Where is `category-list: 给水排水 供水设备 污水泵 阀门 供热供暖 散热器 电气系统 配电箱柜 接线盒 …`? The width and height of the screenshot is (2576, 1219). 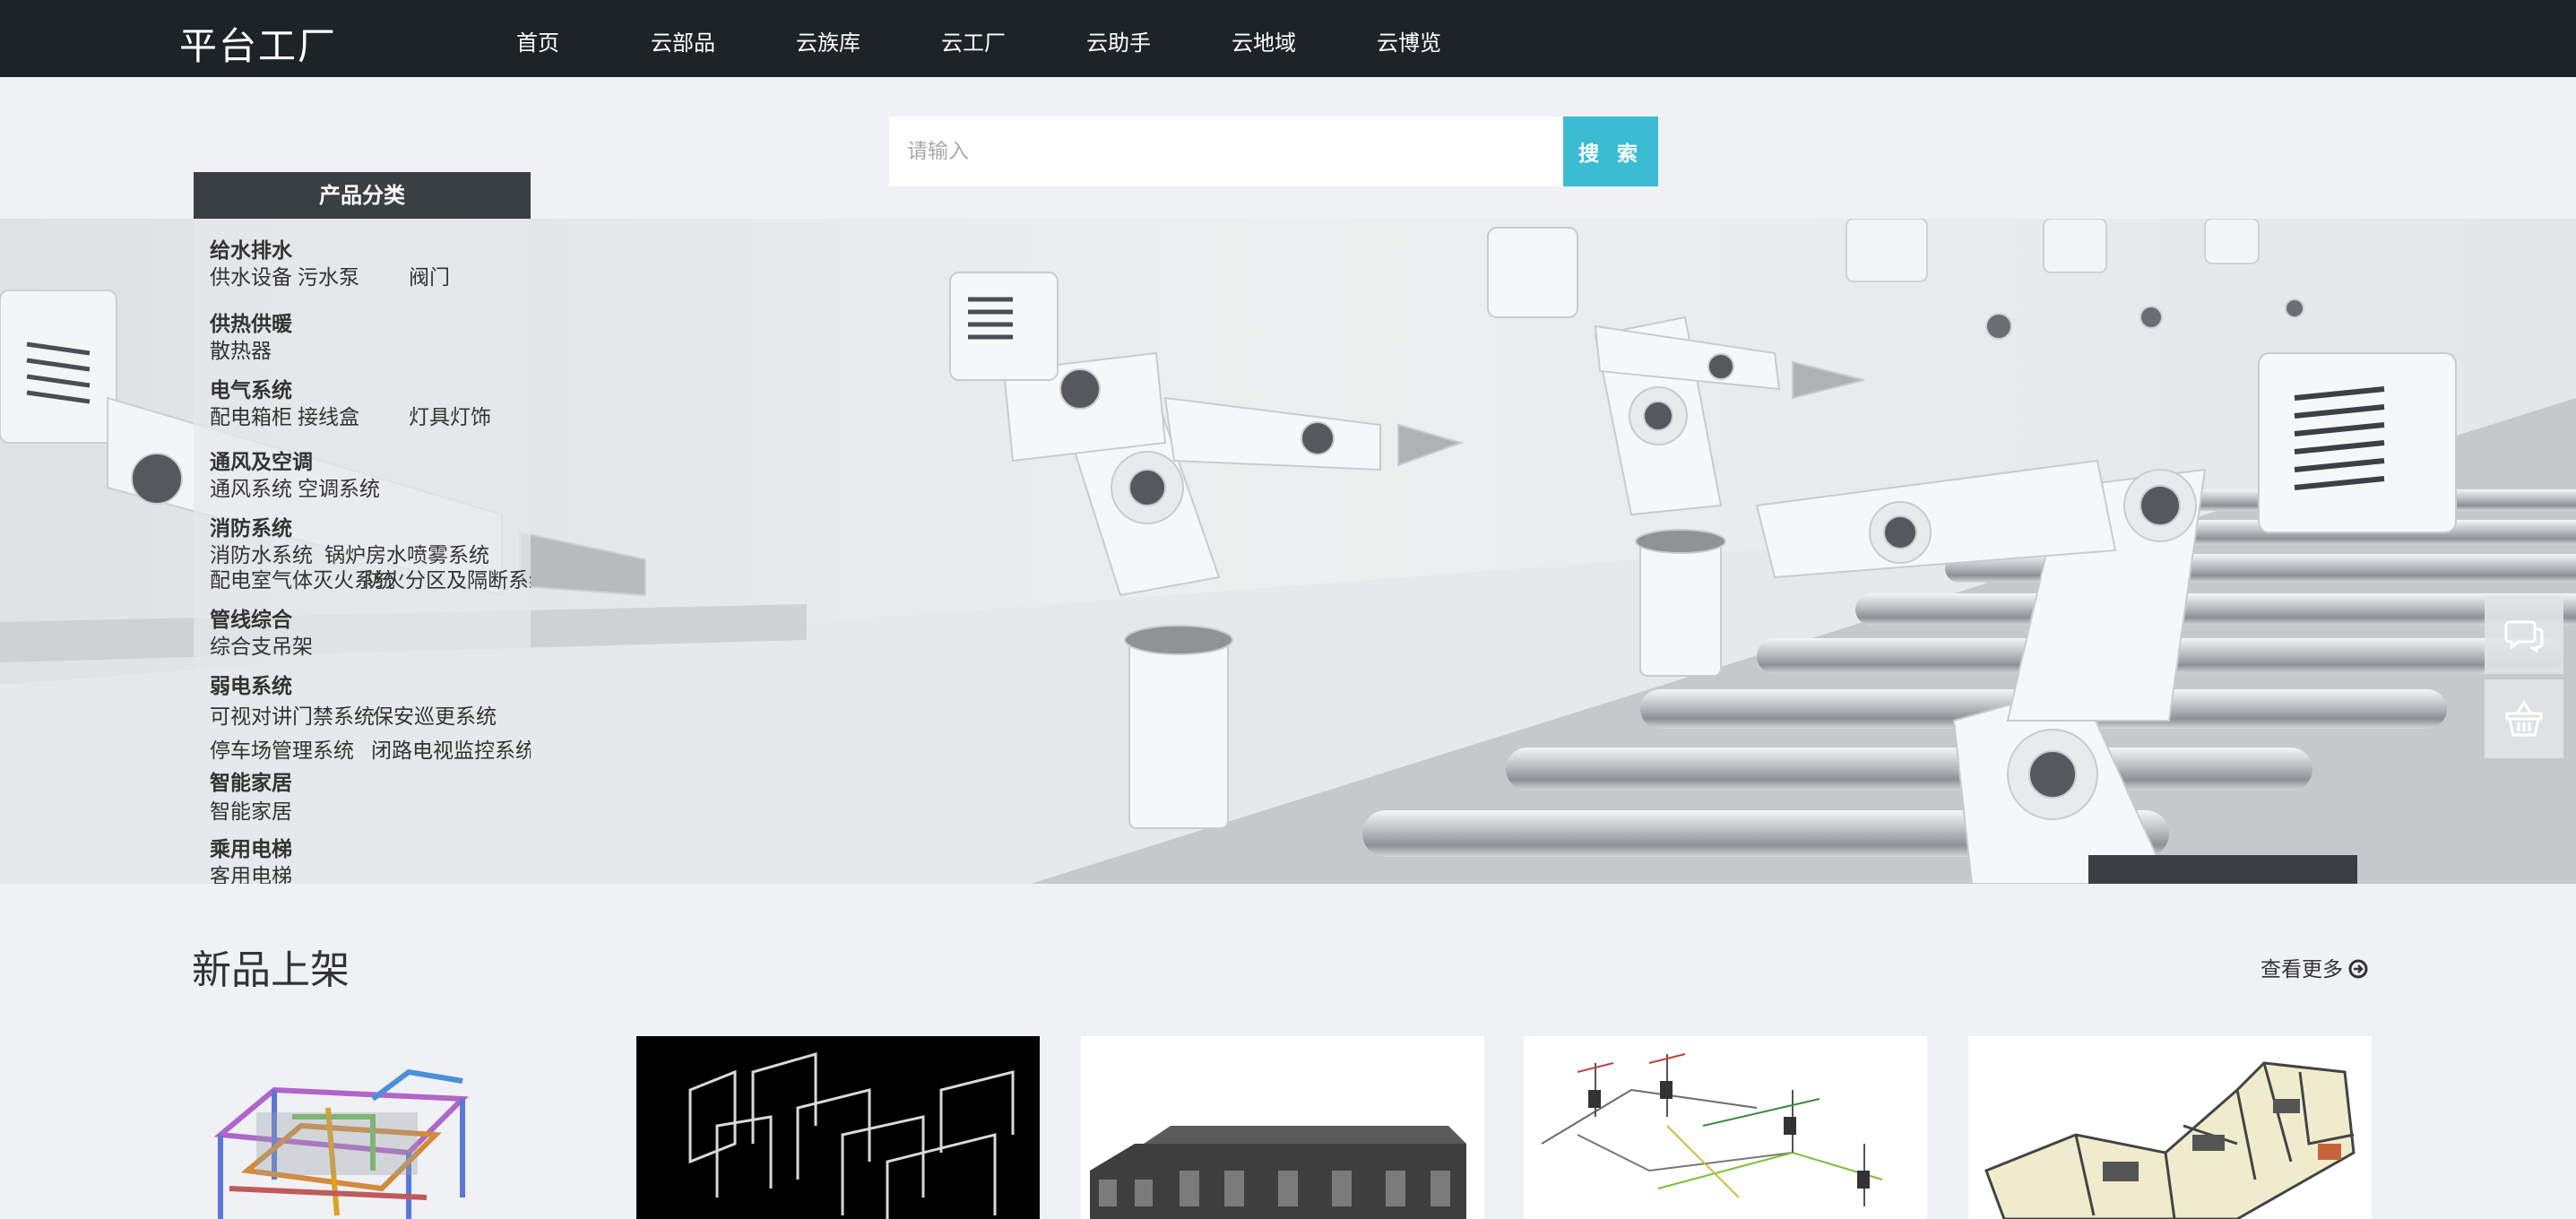 category-list: 给水排水 供水设备 污水泵 阀门 供热供暖 散热器 电气系统 配电箱柜 接线盒 … is located at coordinates (362, 552).